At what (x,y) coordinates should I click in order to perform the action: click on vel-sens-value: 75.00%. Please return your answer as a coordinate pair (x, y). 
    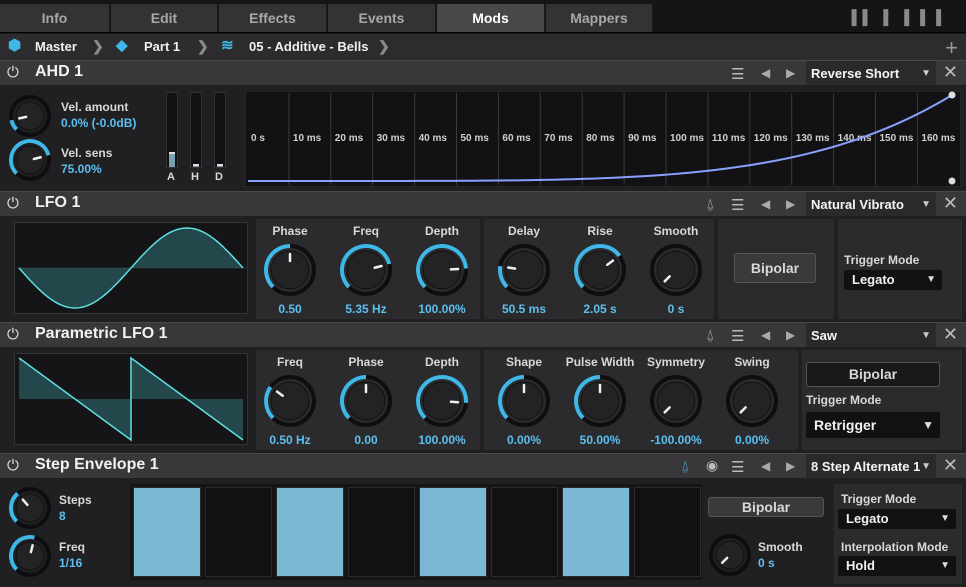
    Looking at the image, I should click on (81, 169).